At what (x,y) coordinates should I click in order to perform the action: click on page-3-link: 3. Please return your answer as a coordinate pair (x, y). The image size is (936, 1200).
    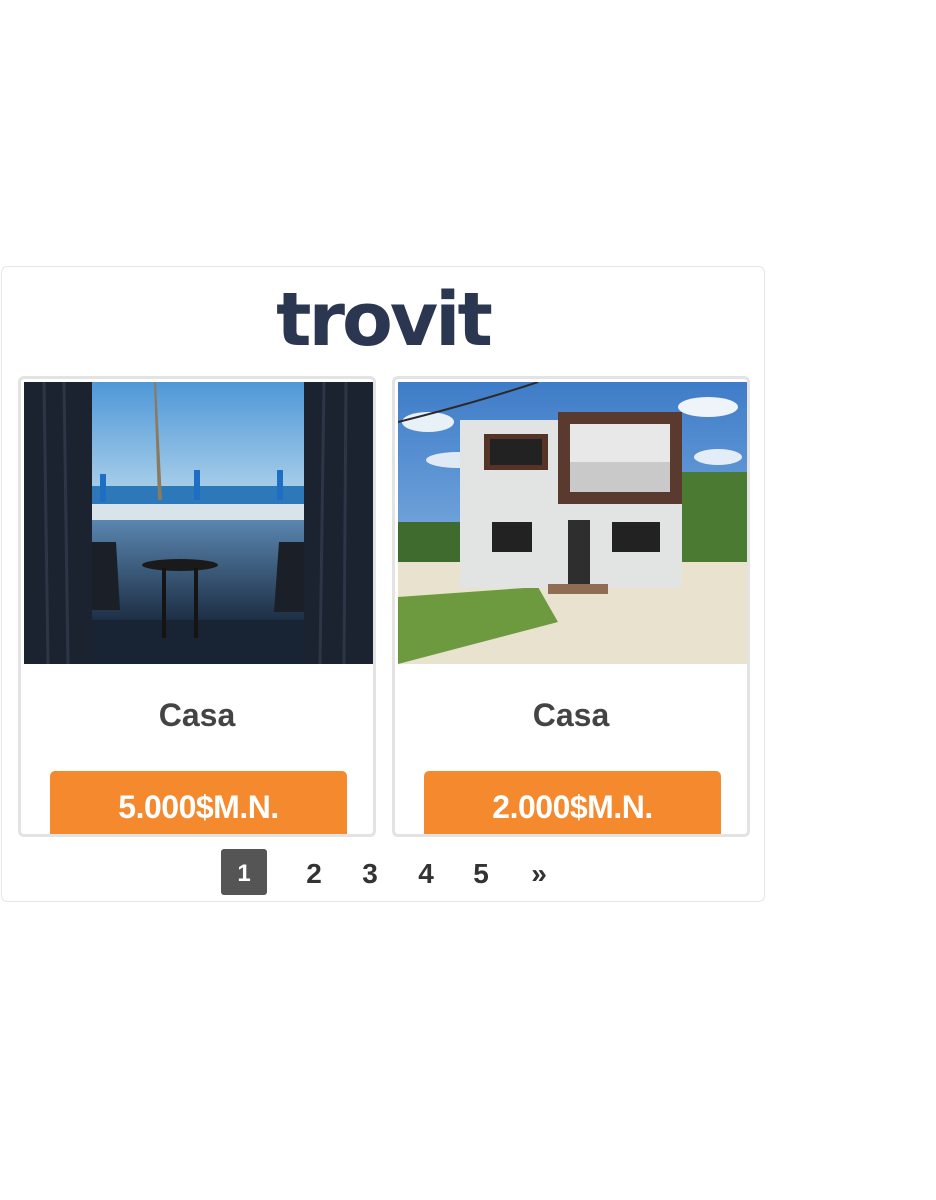
    Looking at the image, I should click on (370, 872).